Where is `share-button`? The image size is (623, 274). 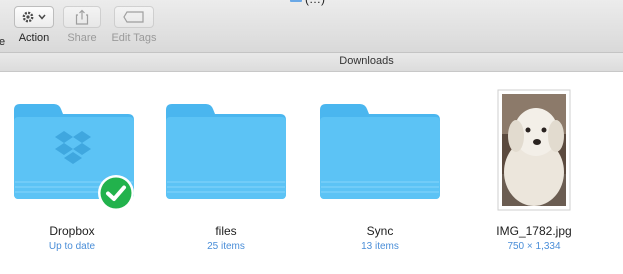 share-button is located at coordinates (82, 17).